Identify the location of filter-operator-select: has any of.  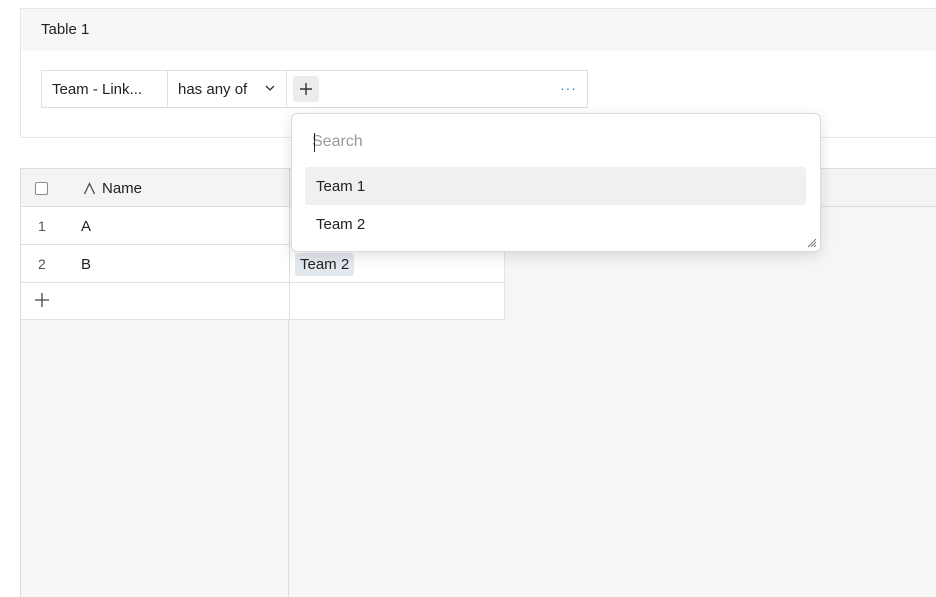
(227, 89).